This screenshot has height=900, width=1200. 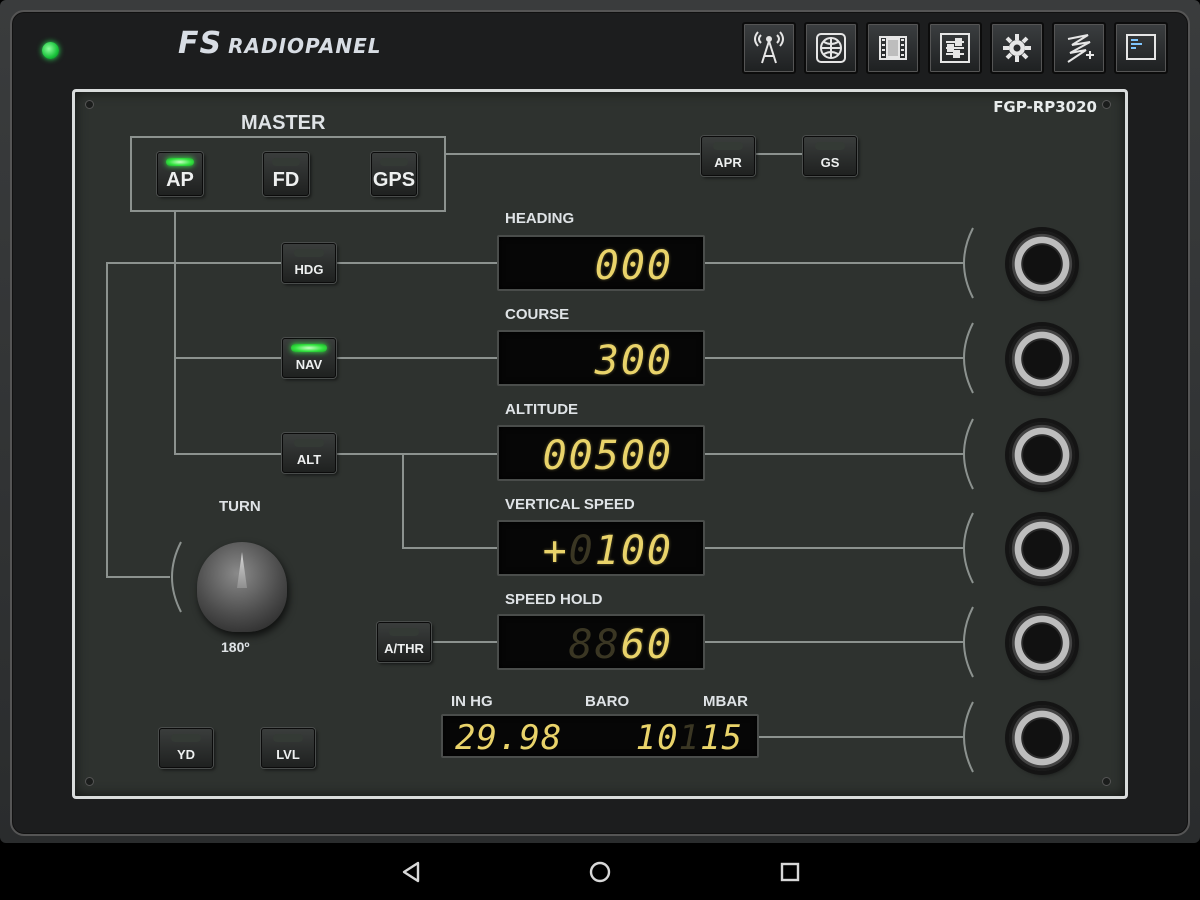 I want to click on speed-hold-display: 8860, so click(x=601, y=642).